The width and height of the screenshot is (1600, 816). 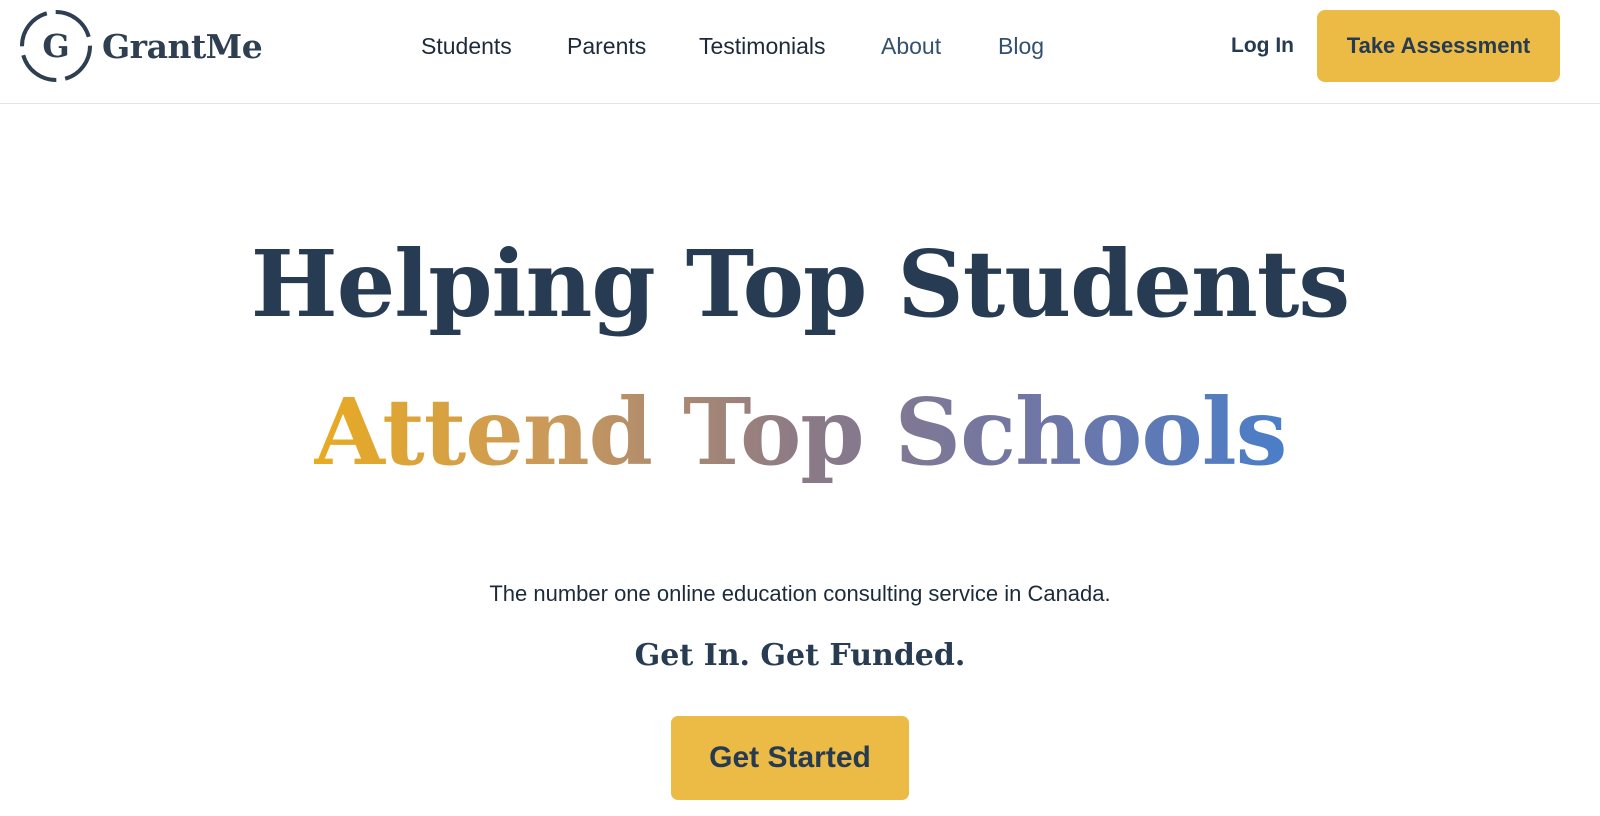 I want to click on login-link: Log In, so click(x=1262, y=46).